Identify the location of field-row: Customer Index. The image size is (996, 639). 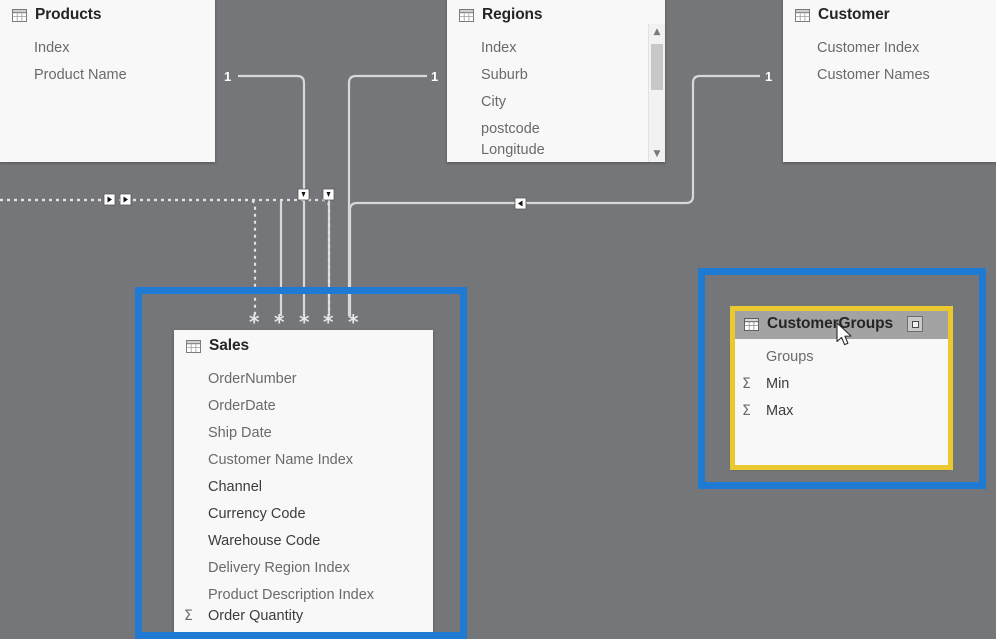
(889, 47).